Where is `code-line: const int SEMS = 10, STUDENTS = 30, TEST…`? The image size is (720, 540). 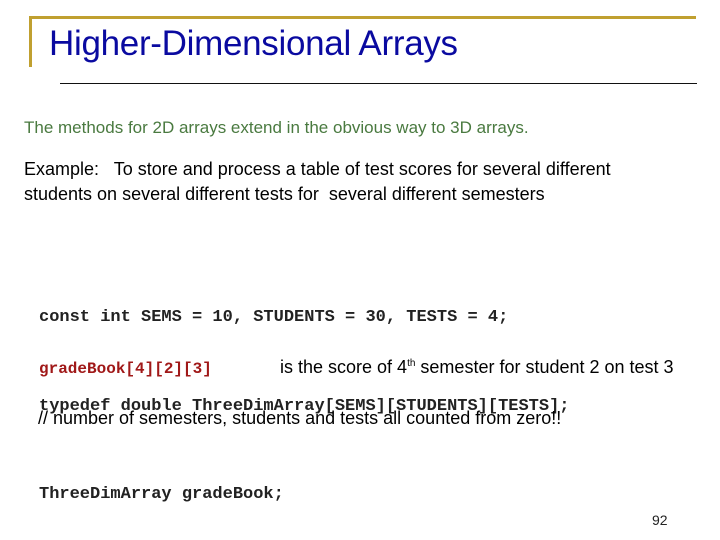 code-line: const int SEMS = 10, STUDENTS = 30, TEST… is located at coordinates (274, 317).